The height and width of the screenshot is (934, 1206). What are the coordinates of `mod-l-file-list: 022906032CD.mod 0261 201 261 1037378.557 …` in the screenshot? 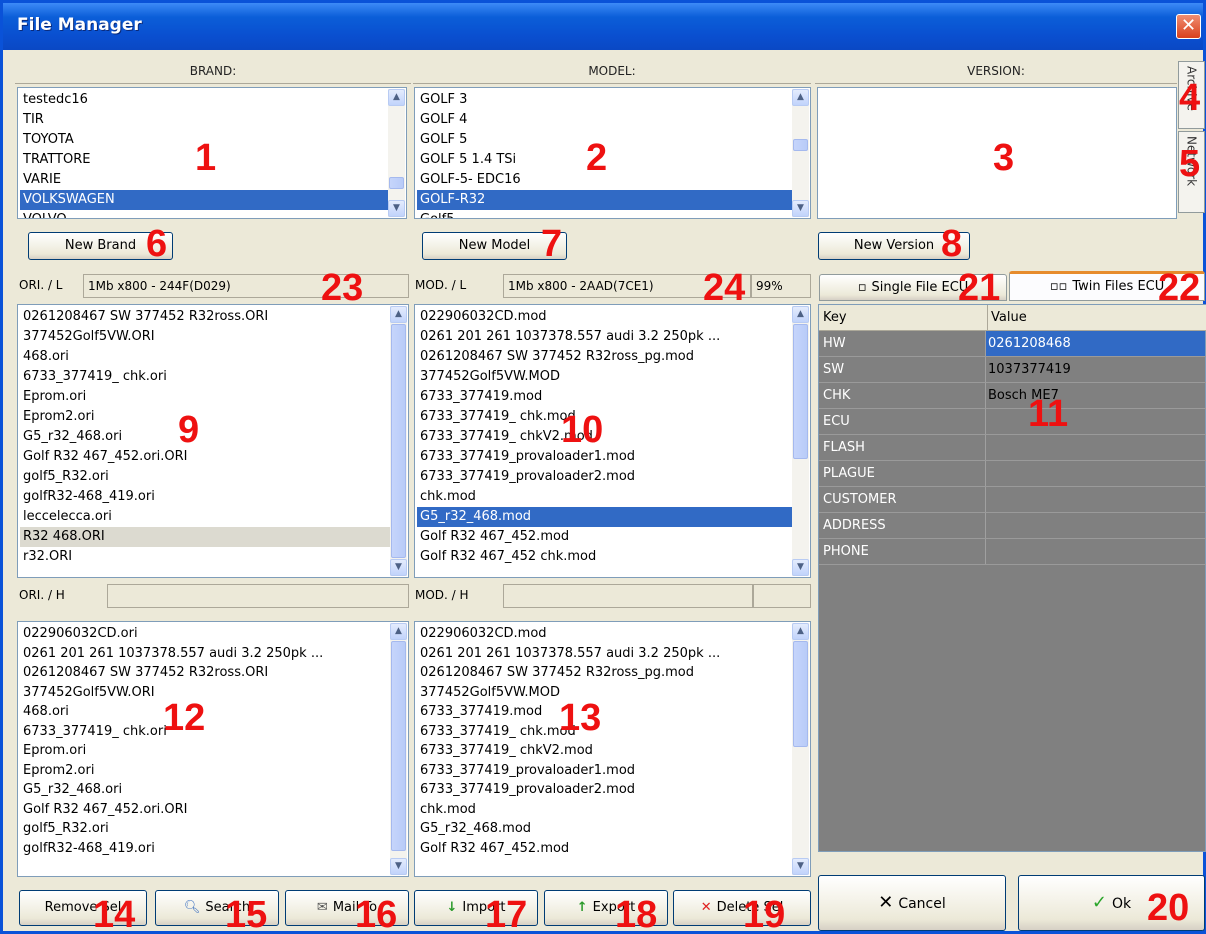 It's located at (612, 441).